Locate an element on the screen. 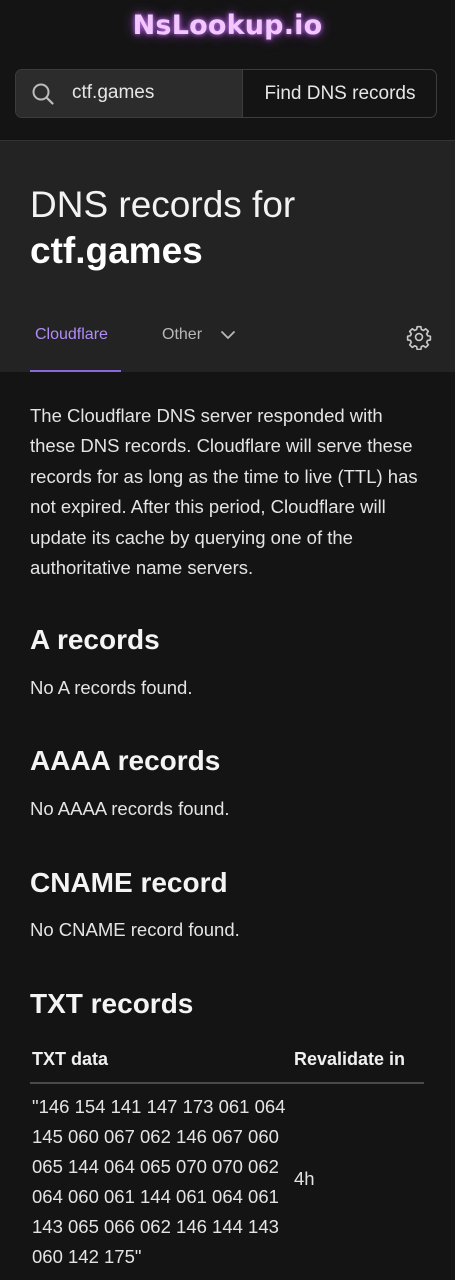 The image size is (455, 1280). find-dns-records-button: Find DNS records is located at coordinates (339, 93).